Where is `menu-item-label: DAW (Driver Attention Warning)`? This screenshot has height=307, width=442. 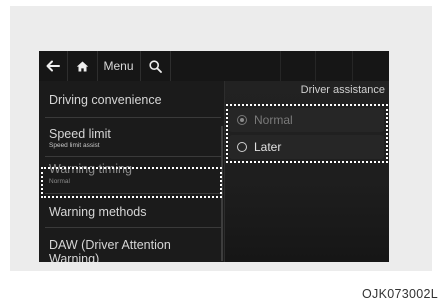 menu-item-label: DAW (Driver Attention Warning) is located at coordinates (110, 250).